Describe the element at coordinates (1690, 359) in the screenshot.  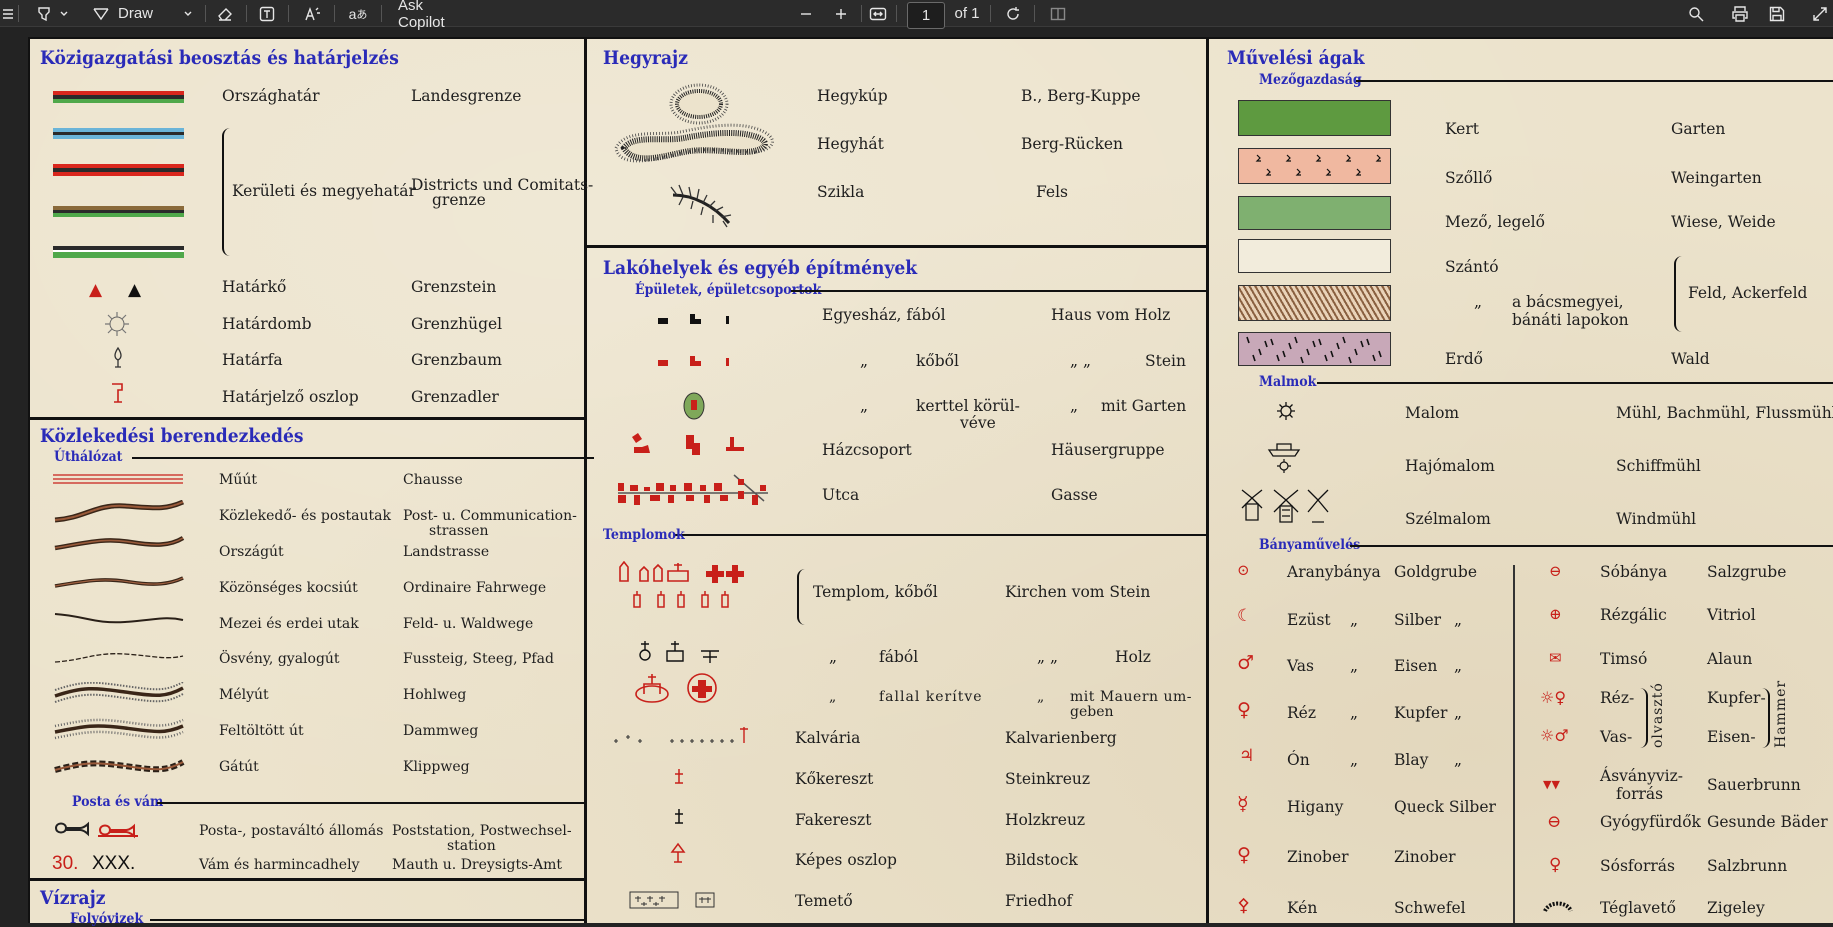
I see `agri-label-de: Wald` at that location.